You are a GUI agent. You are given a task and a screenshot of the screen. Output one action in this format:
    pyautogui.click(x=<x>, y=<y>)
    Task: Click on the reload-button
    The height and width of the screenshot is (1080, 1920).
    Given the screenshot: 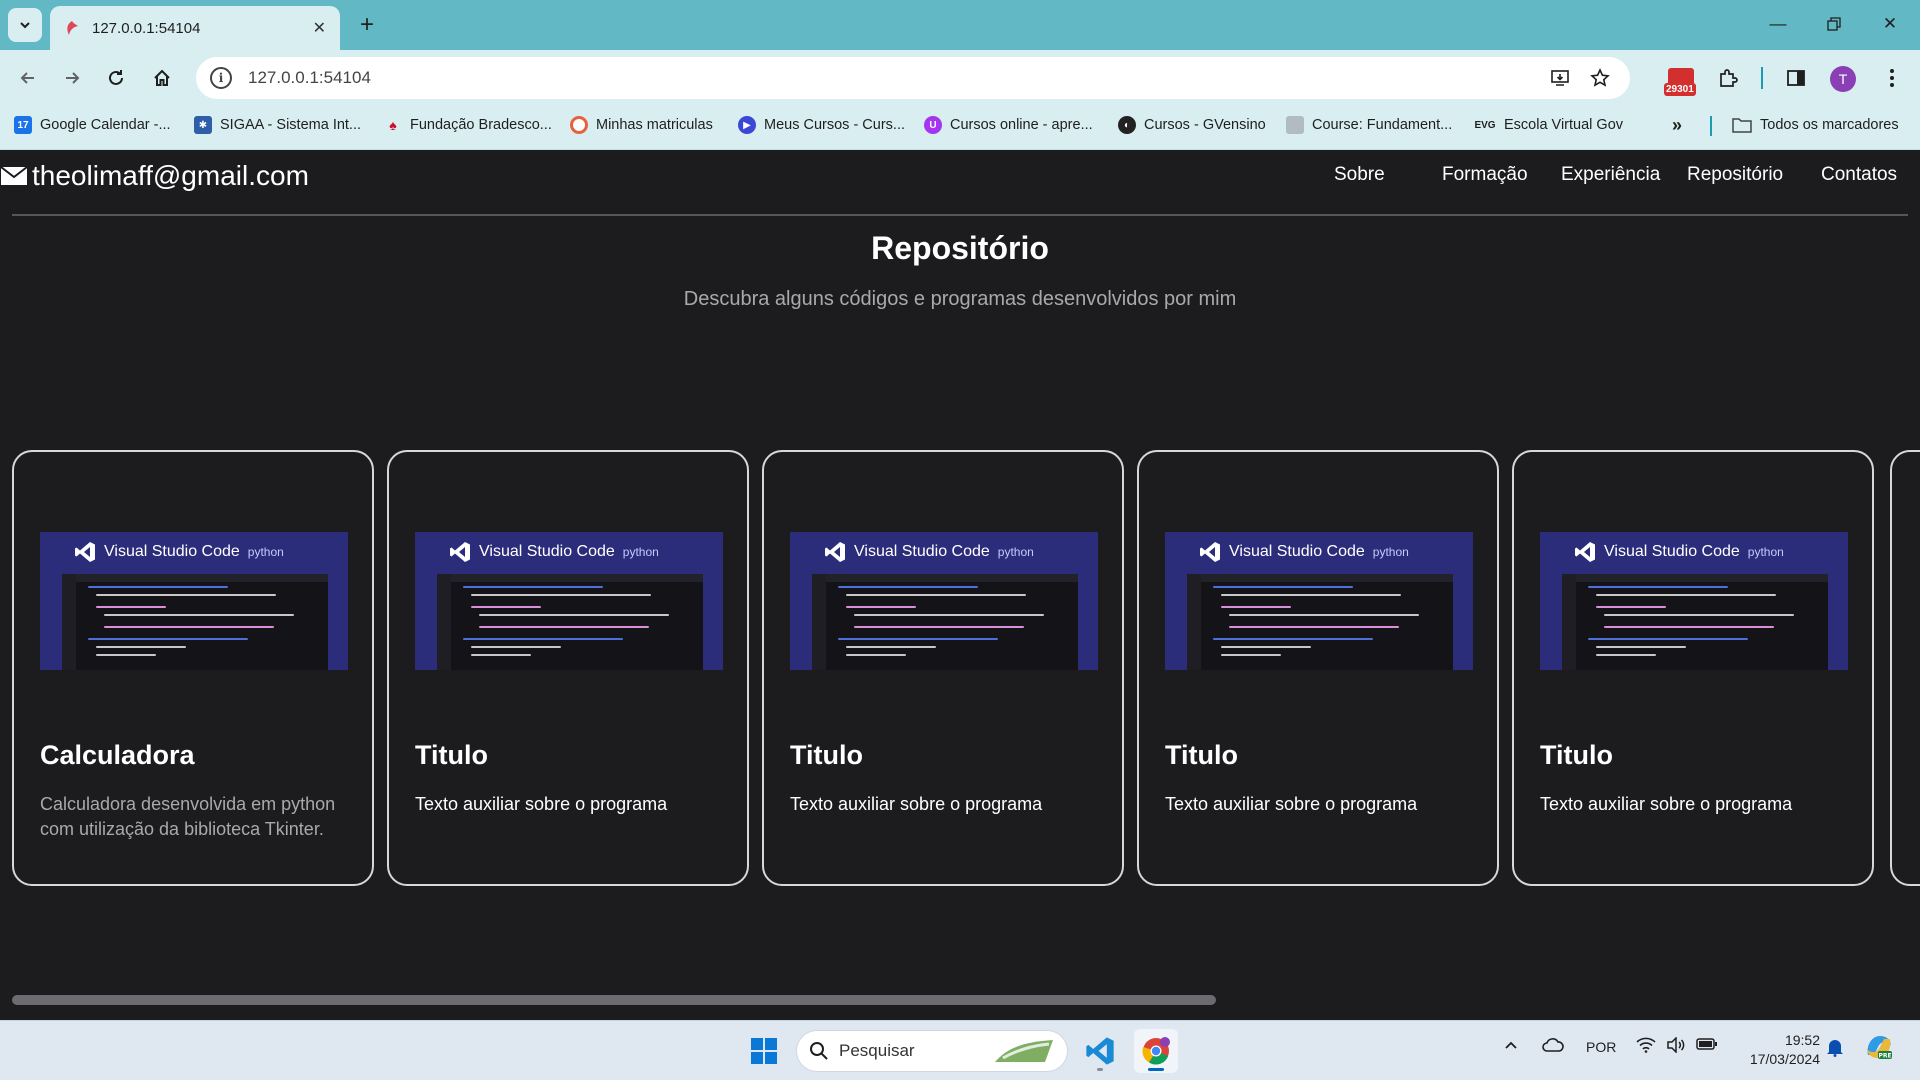 What is the action you would take?
    pyautogui.click(x=116, y=78)
    